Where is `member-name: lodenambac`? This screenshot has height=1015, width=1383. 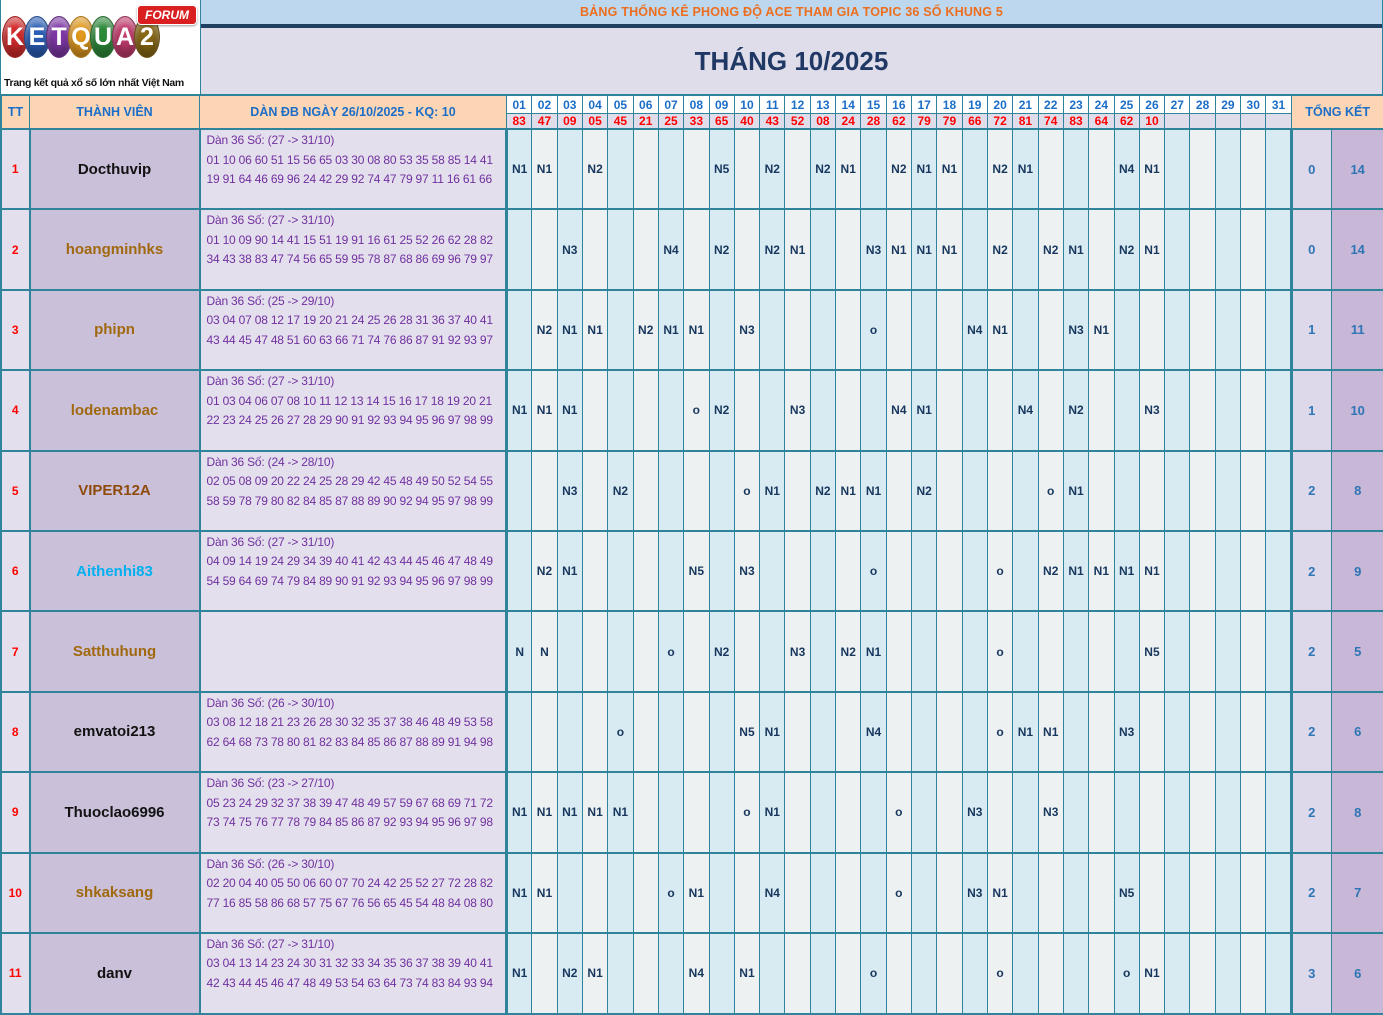
member-name: lodenambac is located at coordinates (115, 410).